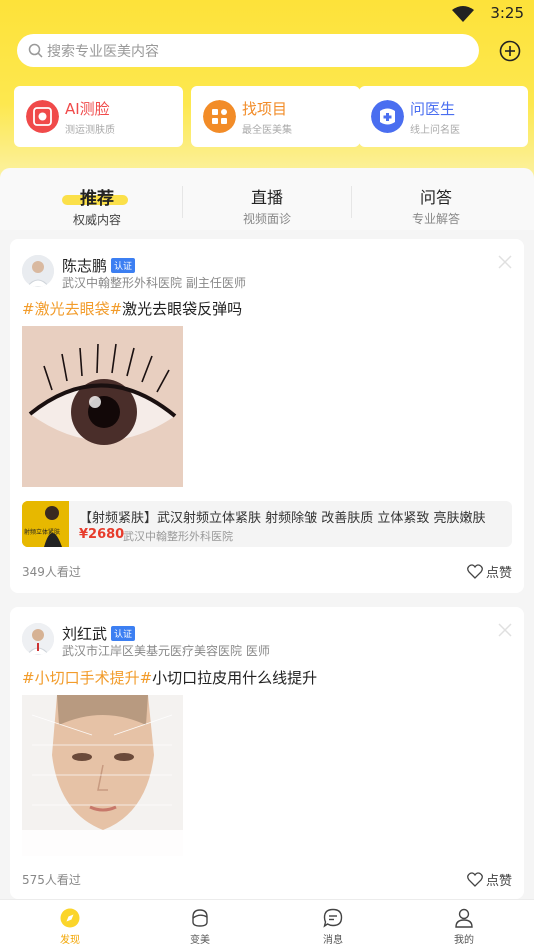 The height and width of the screenshot is (949, 534). I want to click on view-count: 349人看过, so click(51, 572).